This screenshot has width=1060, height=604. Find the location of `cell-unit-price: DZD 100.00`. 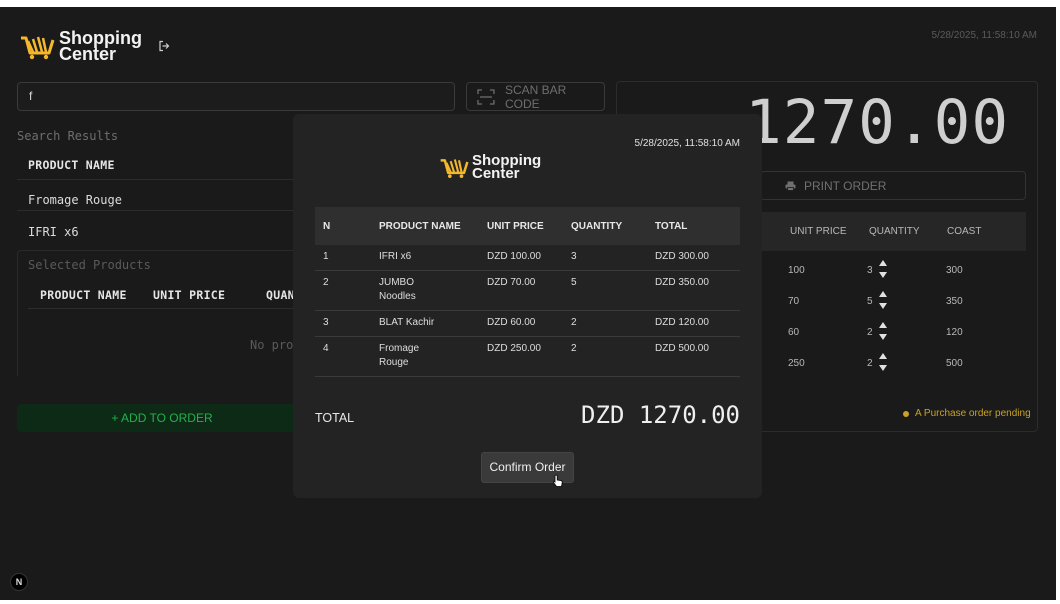

cell-unit-price: DZD 100.00 is located at coordinates (521, 258).